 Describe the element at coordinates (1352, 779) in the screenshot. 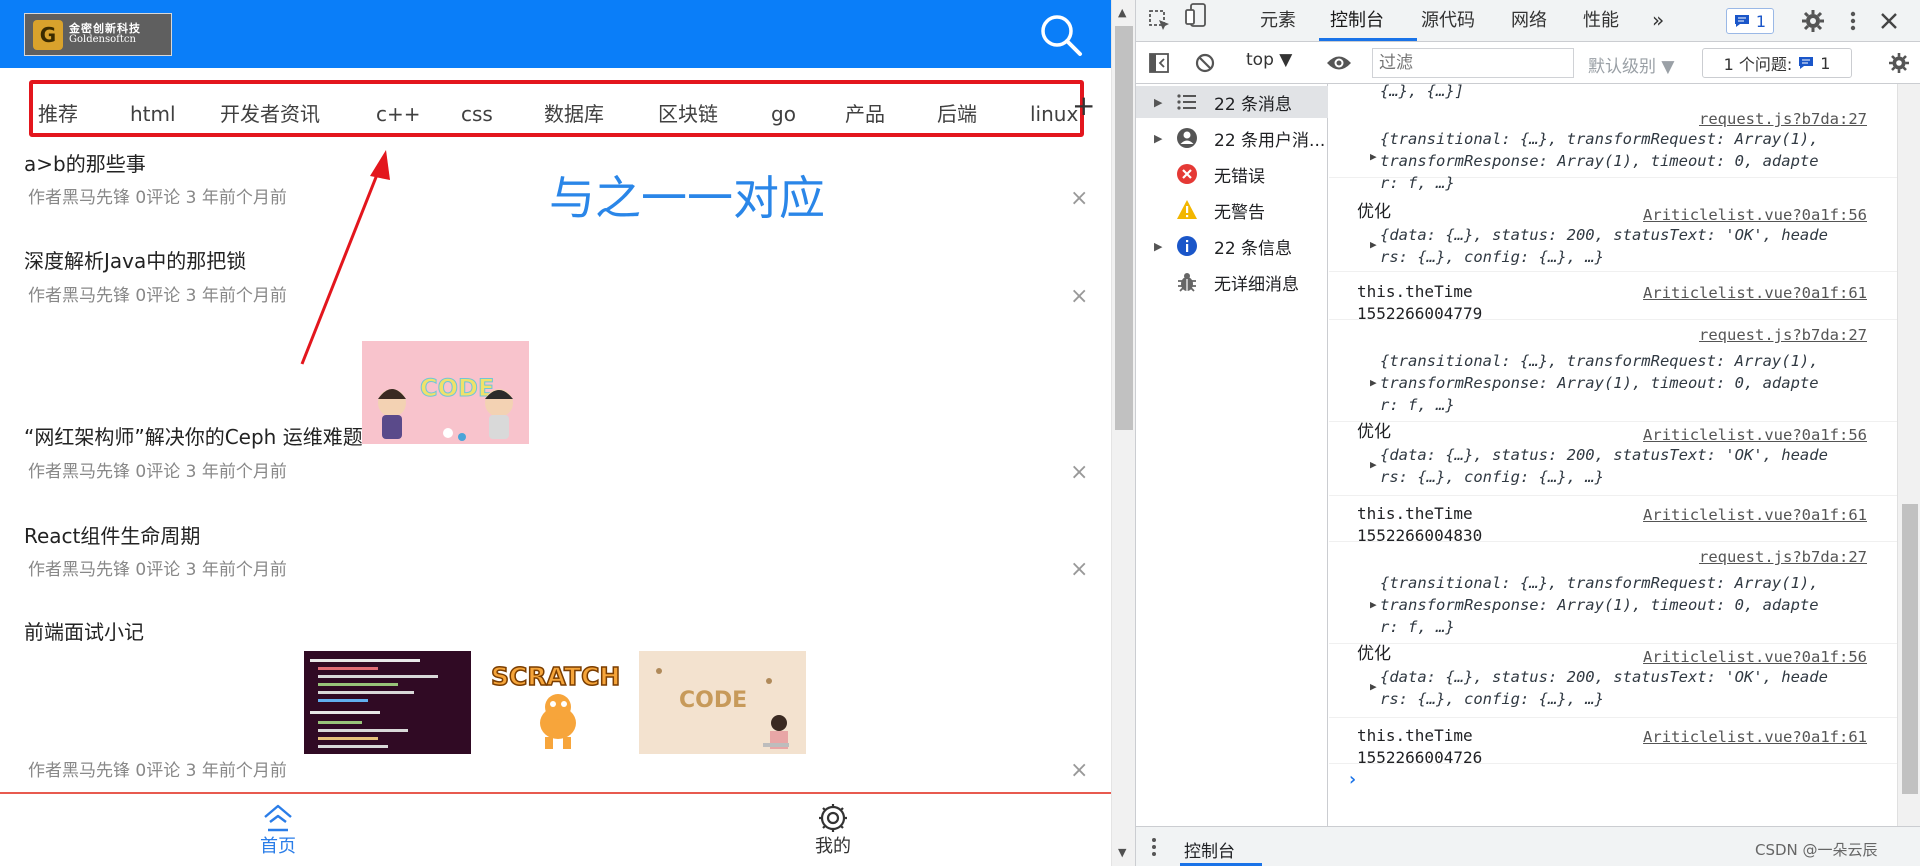

I see `console-prompt-icon: ›` at that location.